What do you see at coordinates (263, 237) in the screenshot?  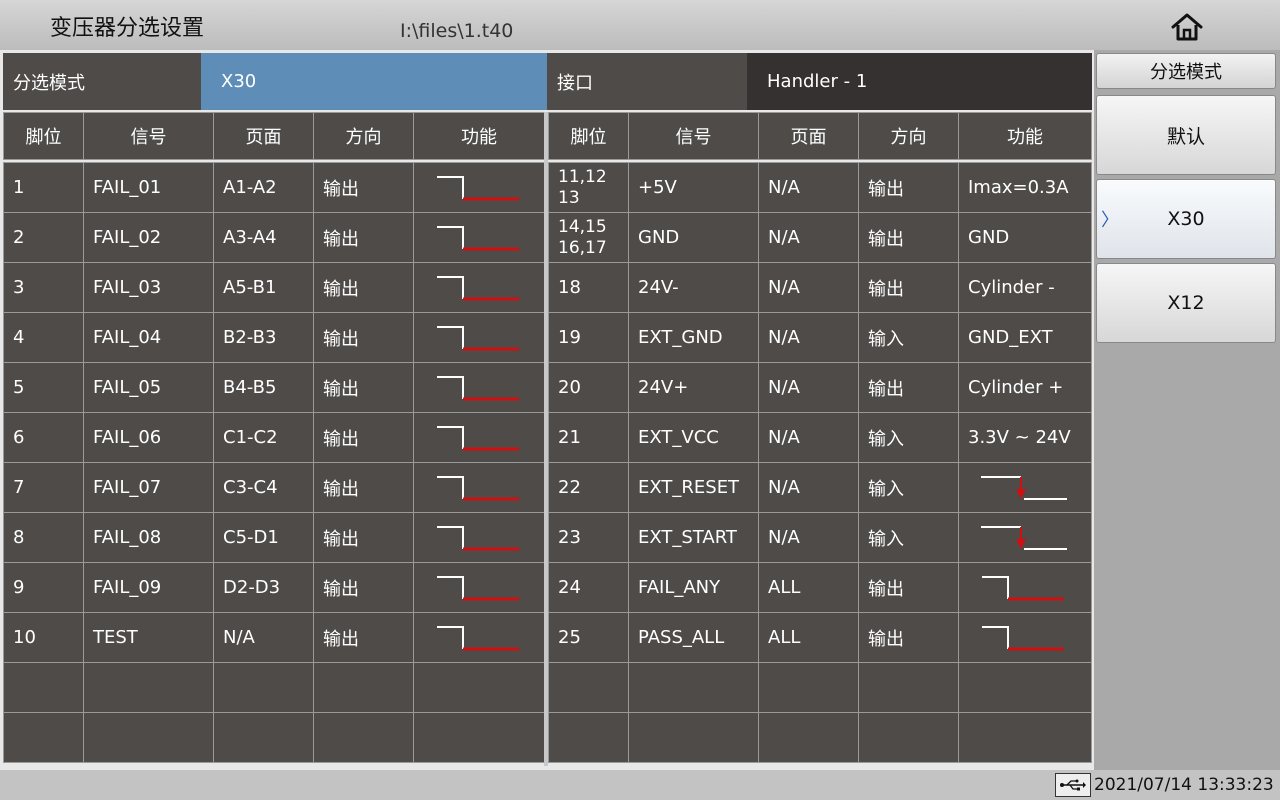 I see `page-cell: A3-A4` at bounding box center [263, 237].